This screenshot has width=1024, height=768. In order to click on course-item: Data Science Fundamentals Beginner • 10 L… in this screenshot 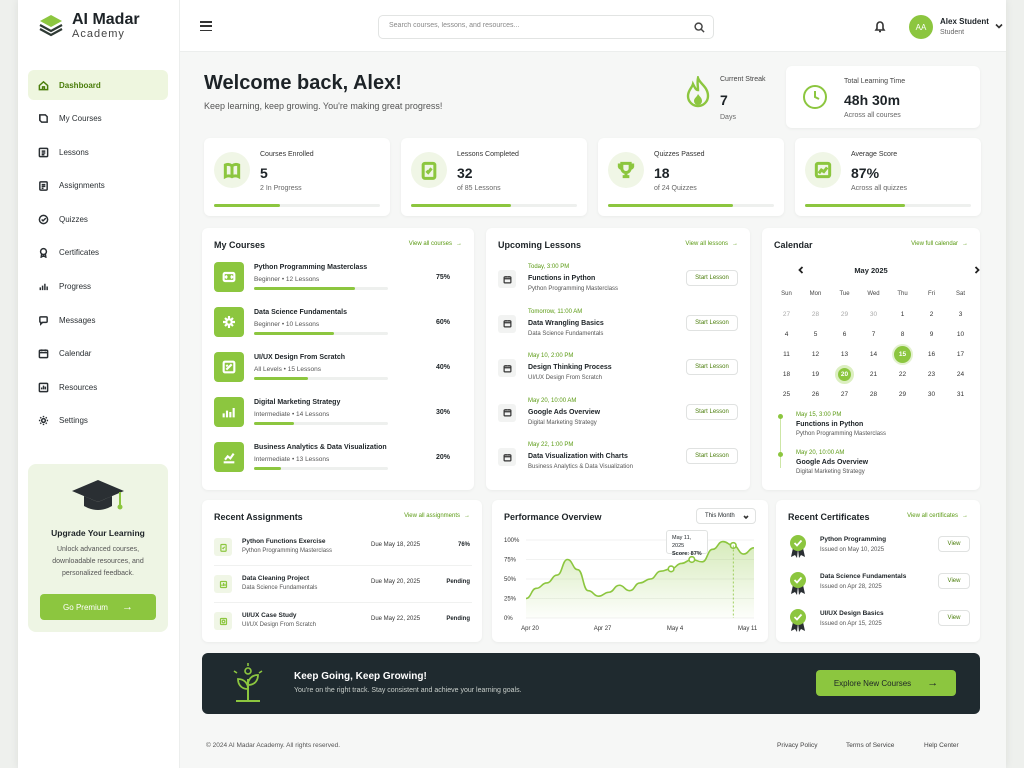, I will do `click(334, 326)`.